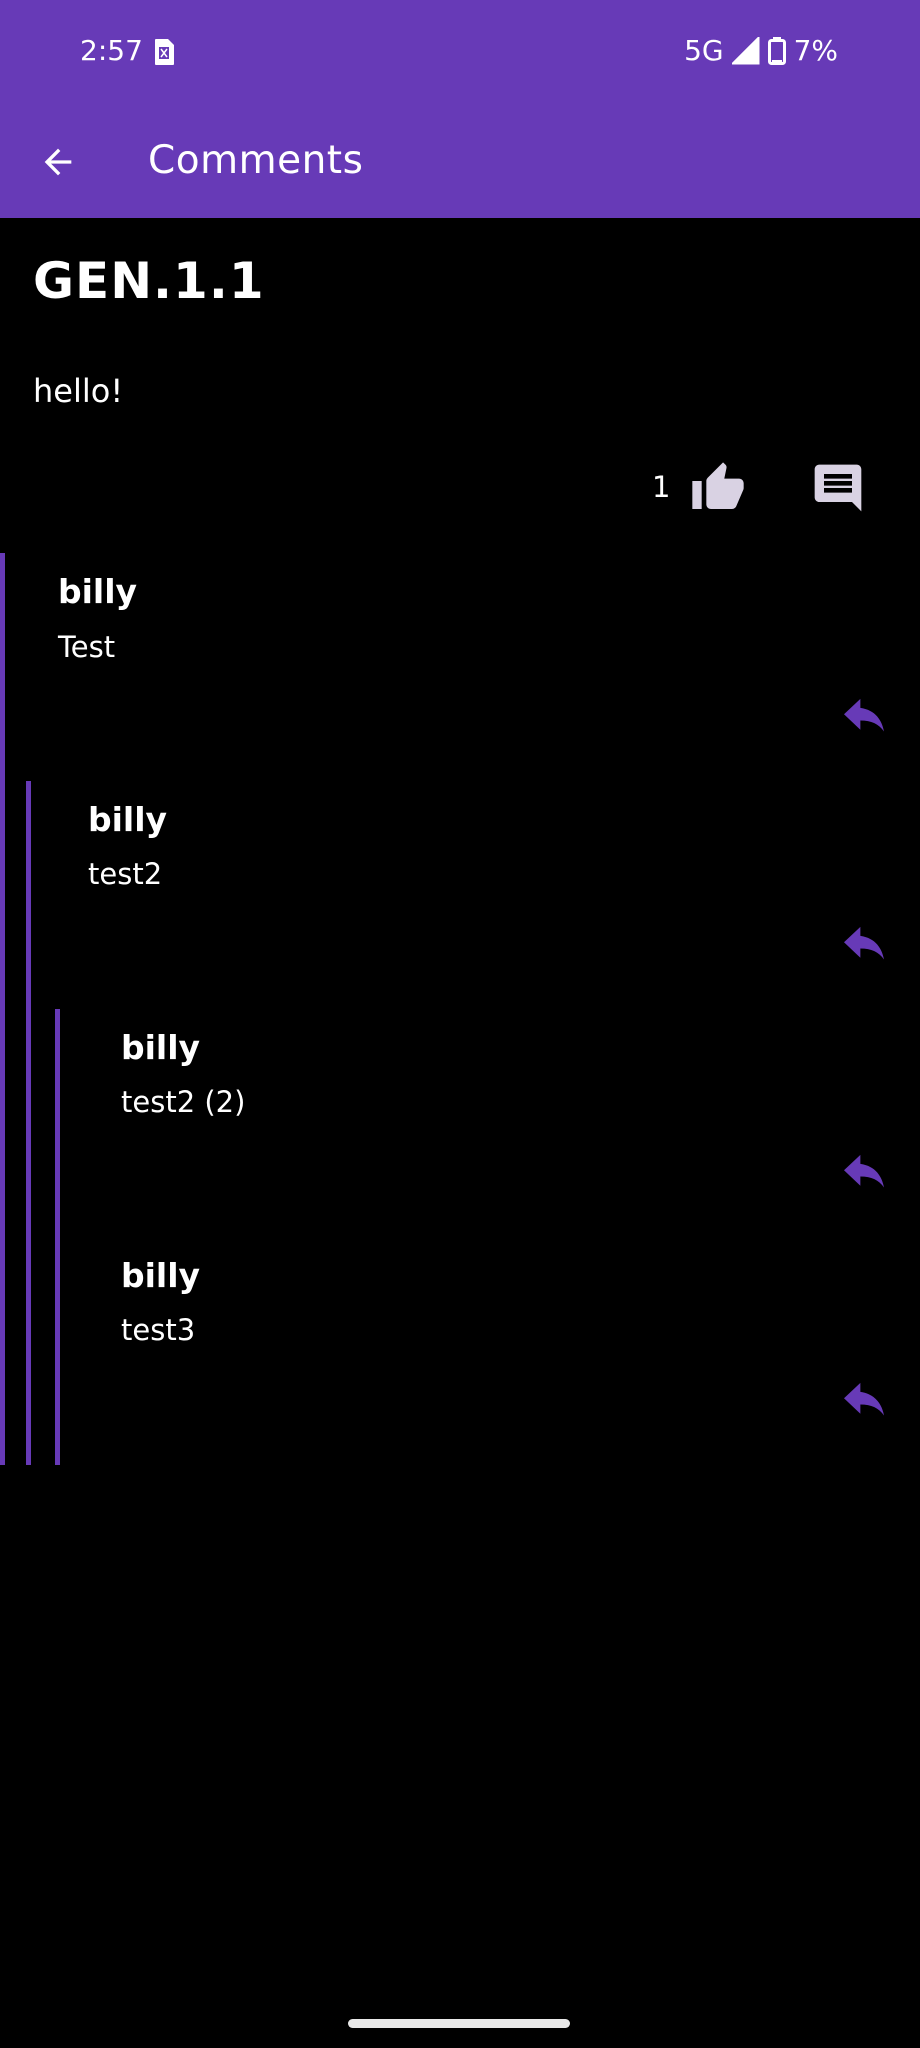 This screenshot has height=2048, width=920. What do you see at coordinates (87, 647) in the screenshot?
I see `comment-text: Test` at bounding box center [87, 647].